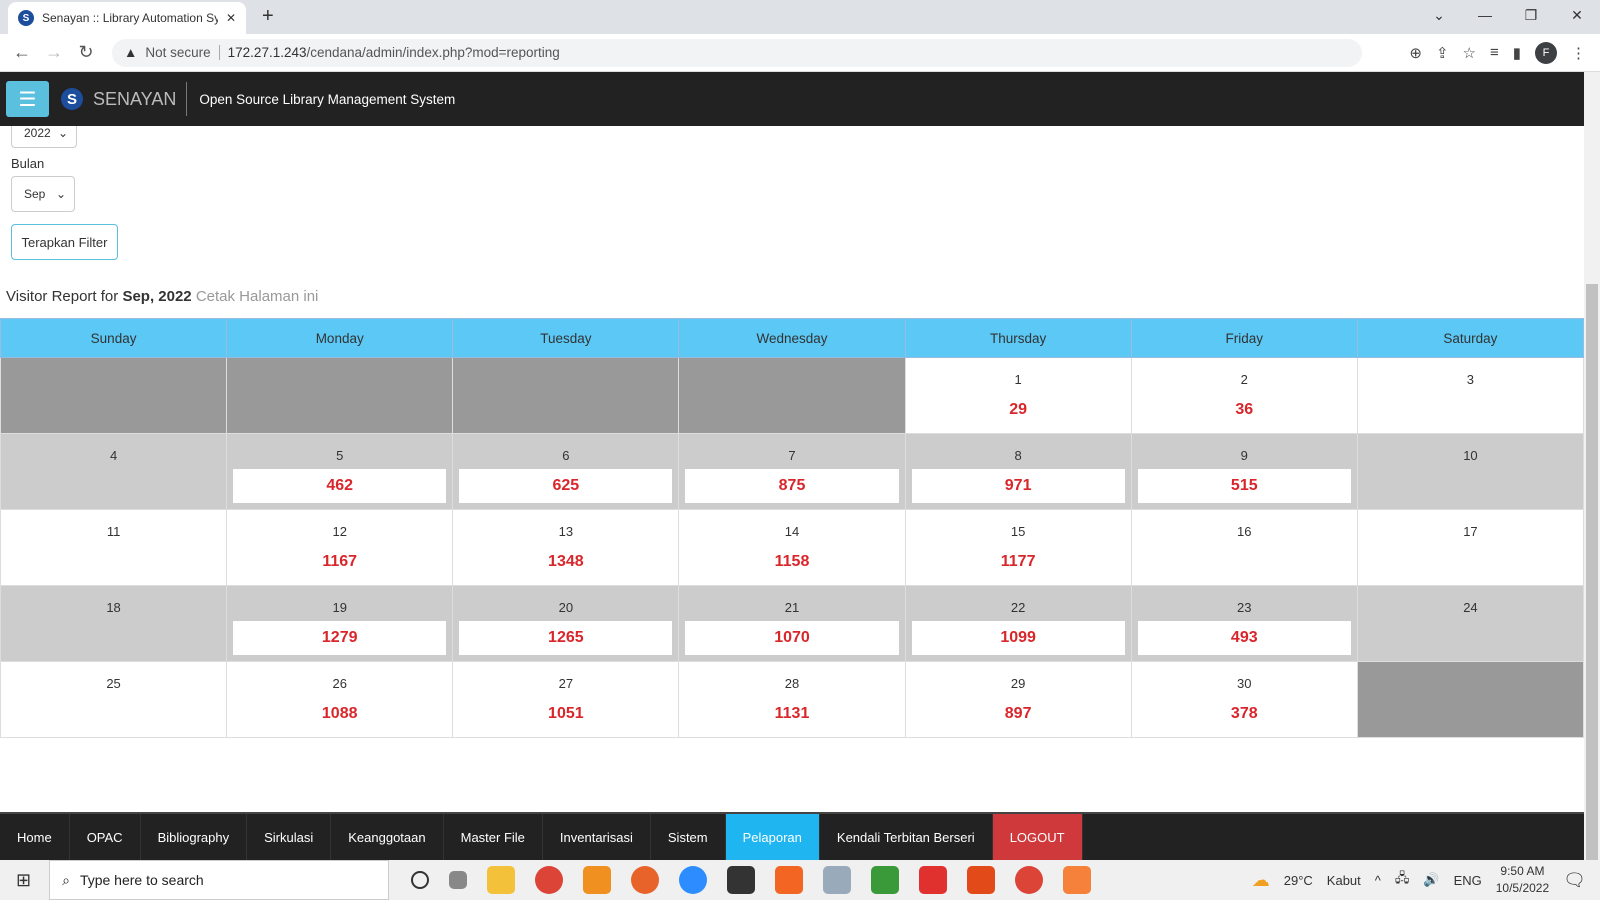 The width and height of the screenshot is (1600, 900). I want to click on day-number: 11, so click(113, 531).